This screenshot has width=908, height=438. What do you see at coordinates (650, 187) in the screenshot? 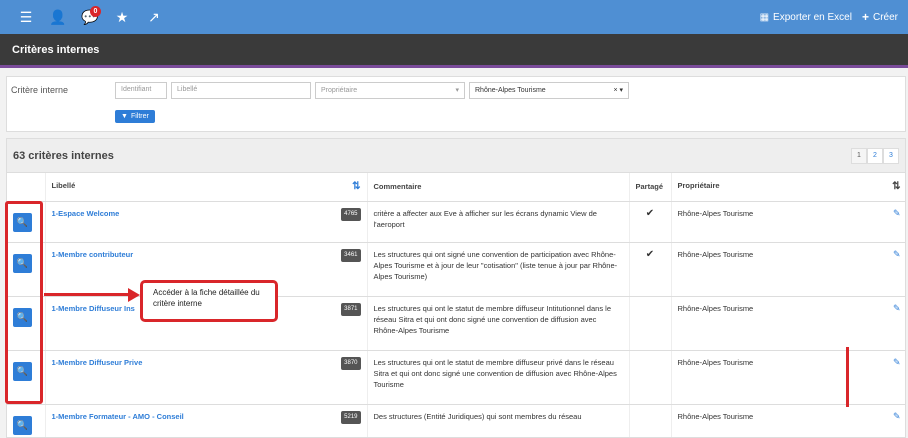
I see `column-partage: Partagé` at bounding box center [650, 187].